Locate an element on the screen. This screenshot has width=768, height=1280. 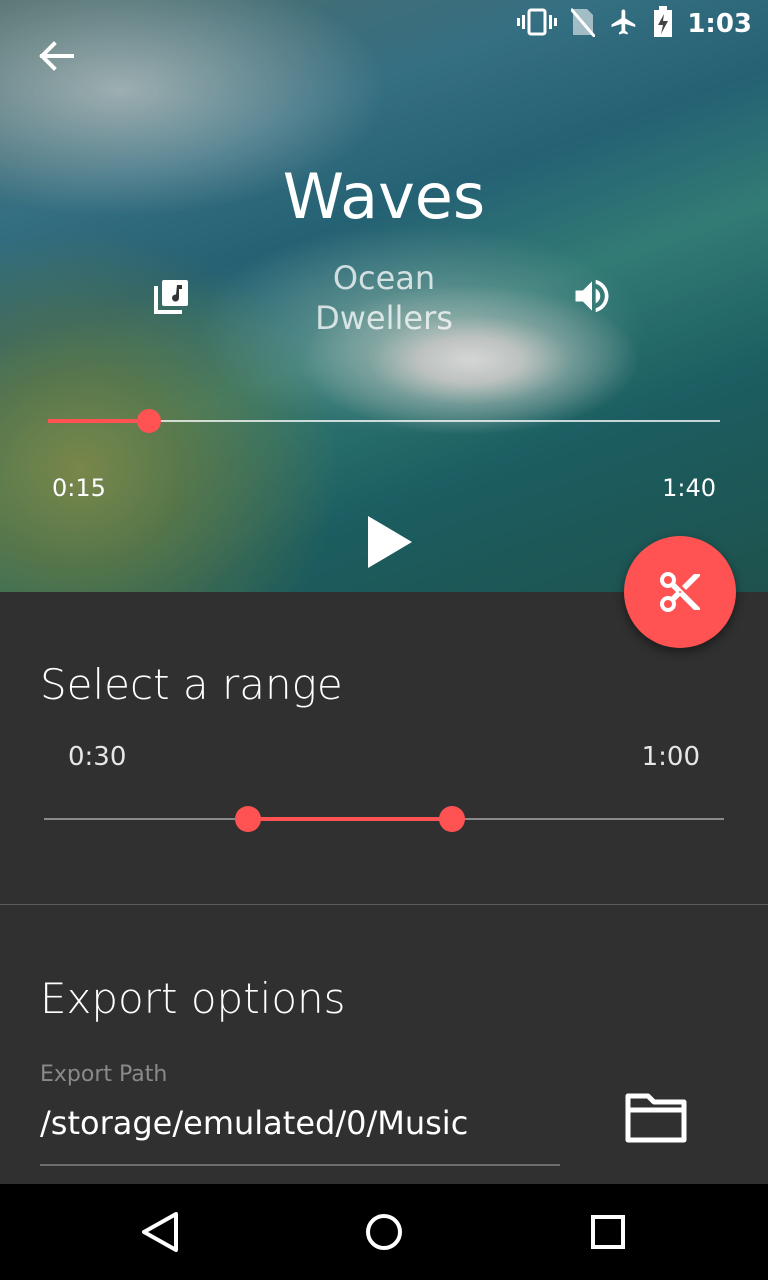
export-path-underline is located at coordinates (300, 1165).